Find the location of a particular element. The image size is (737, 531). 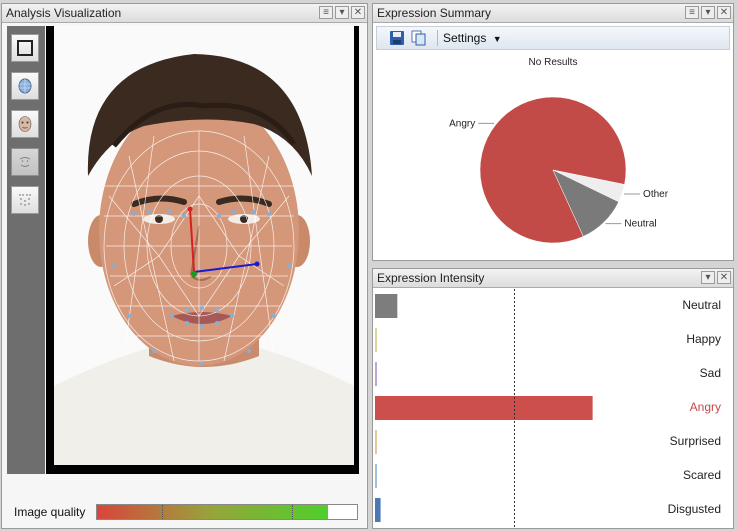

image-quality-bar is located at coordinates (227, 512).